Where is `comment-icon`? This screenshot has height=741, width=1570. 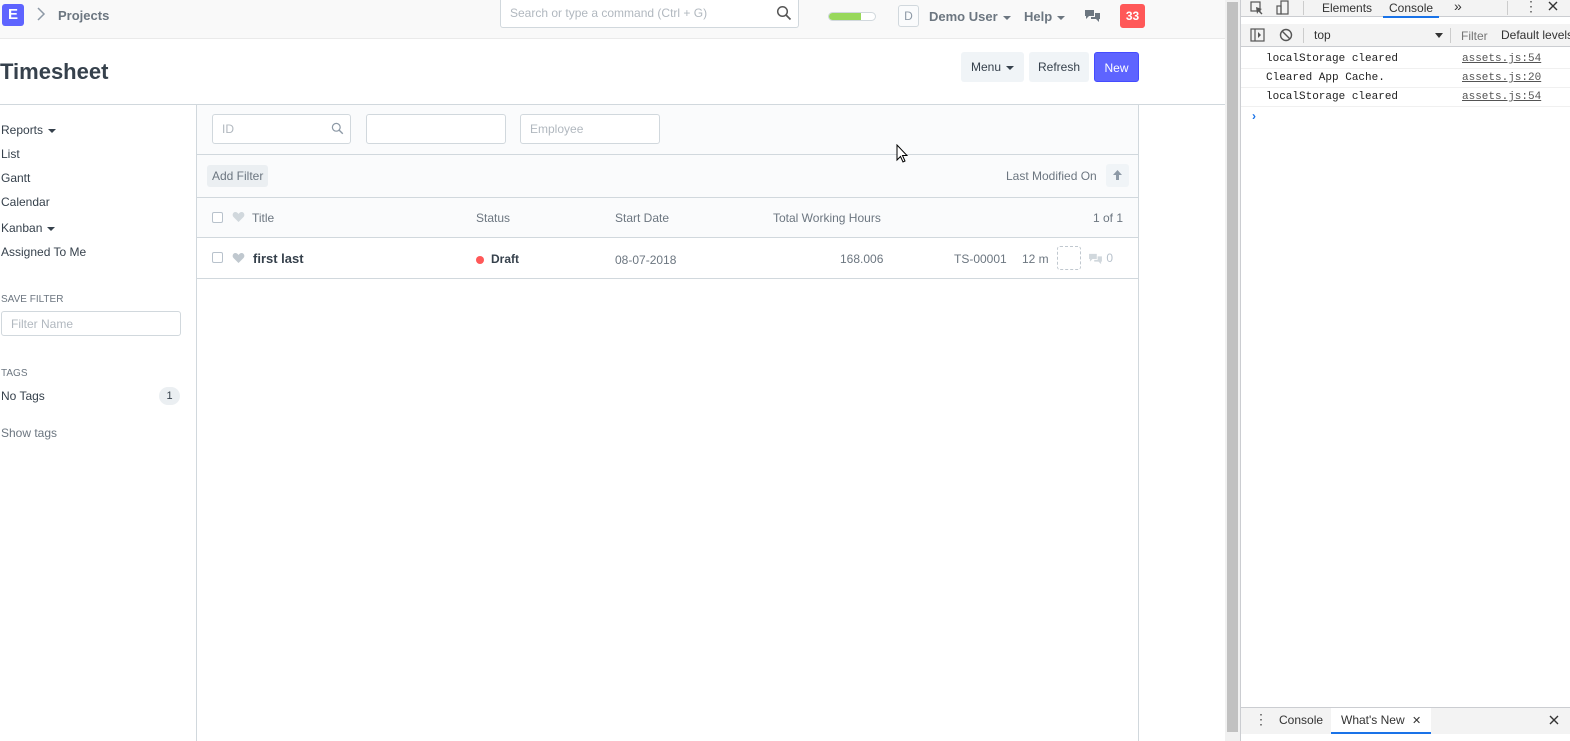
comment-icon is located at coordinates (1095, 258).